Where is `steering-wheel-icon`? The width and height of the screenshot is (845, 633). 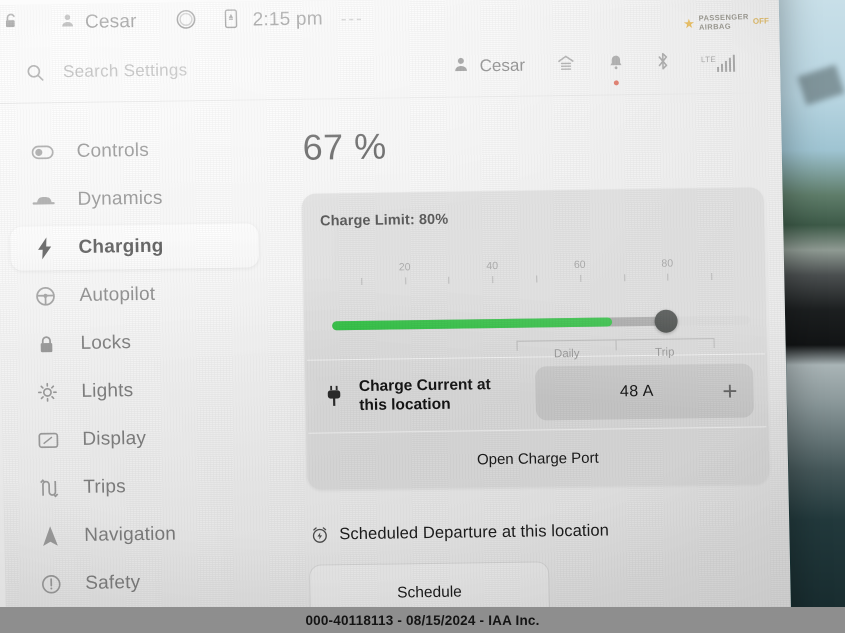 steering-wheel-icon is located at coordinates (45, 296).